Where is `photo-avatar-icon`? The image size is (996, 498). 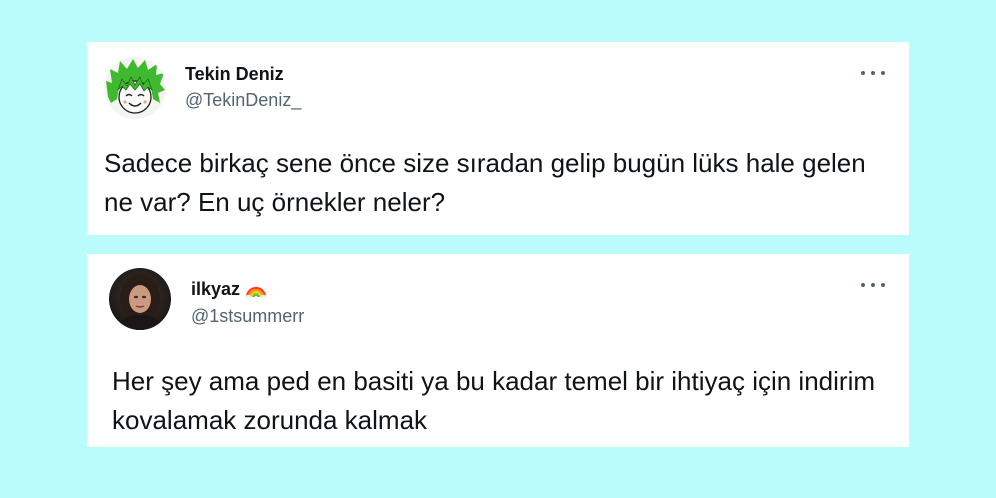 photo-avatar-icon is located at coordinates (140, 299).